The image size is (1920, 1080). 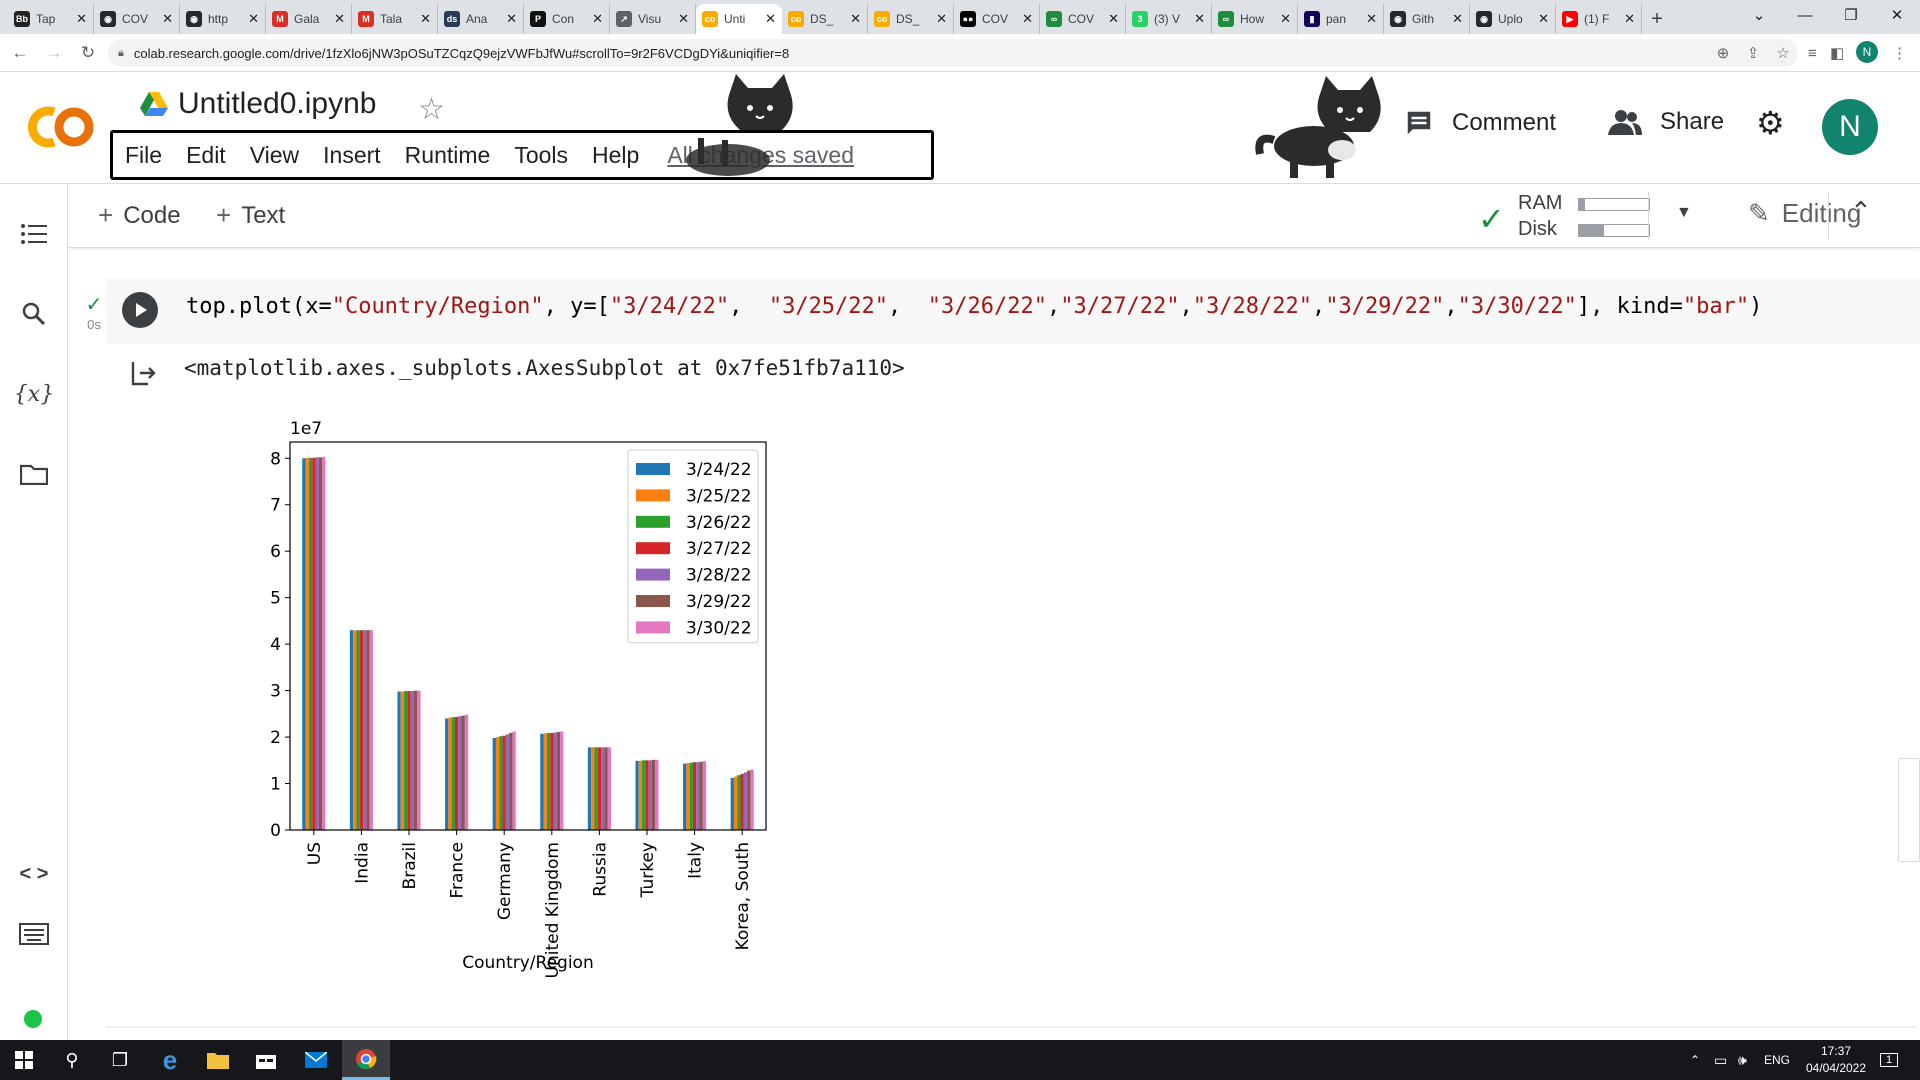 I want to click on vertical-scrollbar, so click(x=1909, y=810).